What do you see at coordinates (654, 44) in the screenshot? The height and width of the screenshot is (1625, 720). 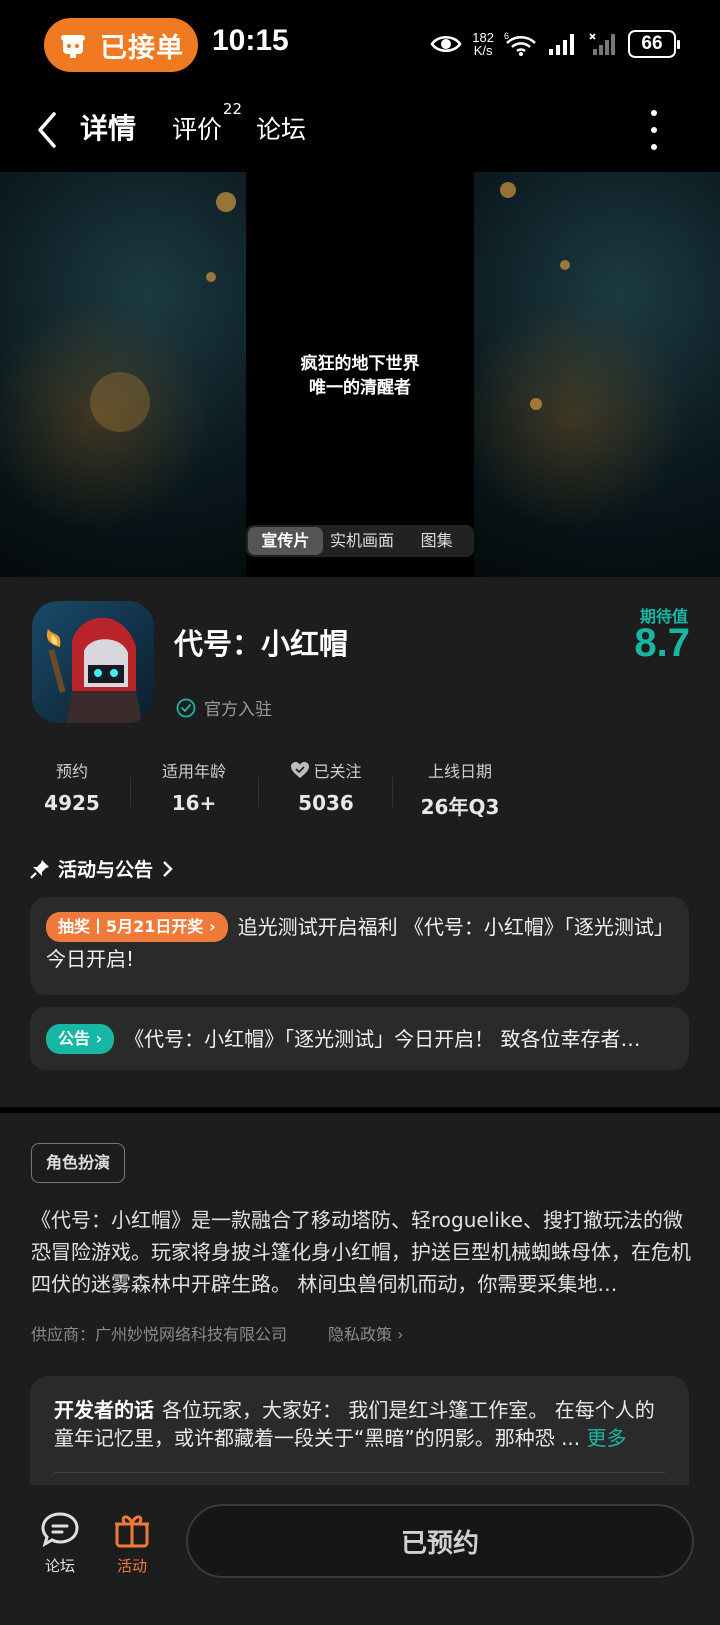 I see `battery-icon: 66` at bounding box center [654, 44].